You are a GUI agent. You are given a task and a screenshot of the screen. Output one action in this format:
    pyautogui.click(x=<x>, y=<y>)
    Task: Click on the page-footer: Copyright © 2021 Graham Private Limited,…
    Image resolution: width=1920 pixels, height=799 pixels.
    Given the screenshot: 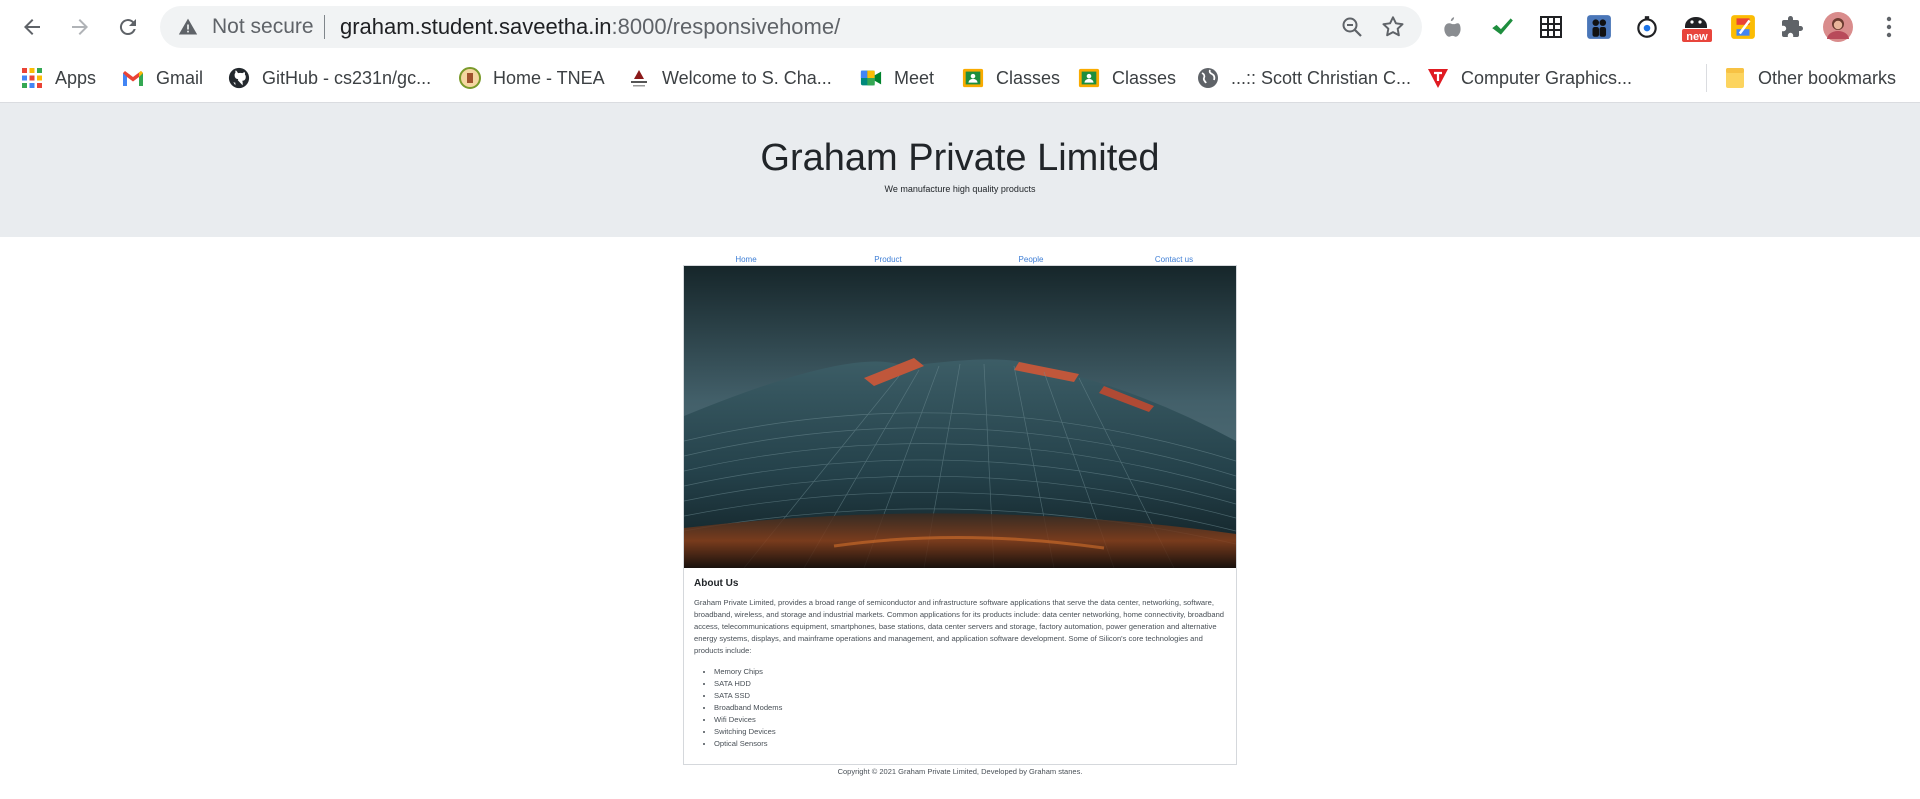 What is the action you would take?
    pyautogui.click(x=960, y=771)
    